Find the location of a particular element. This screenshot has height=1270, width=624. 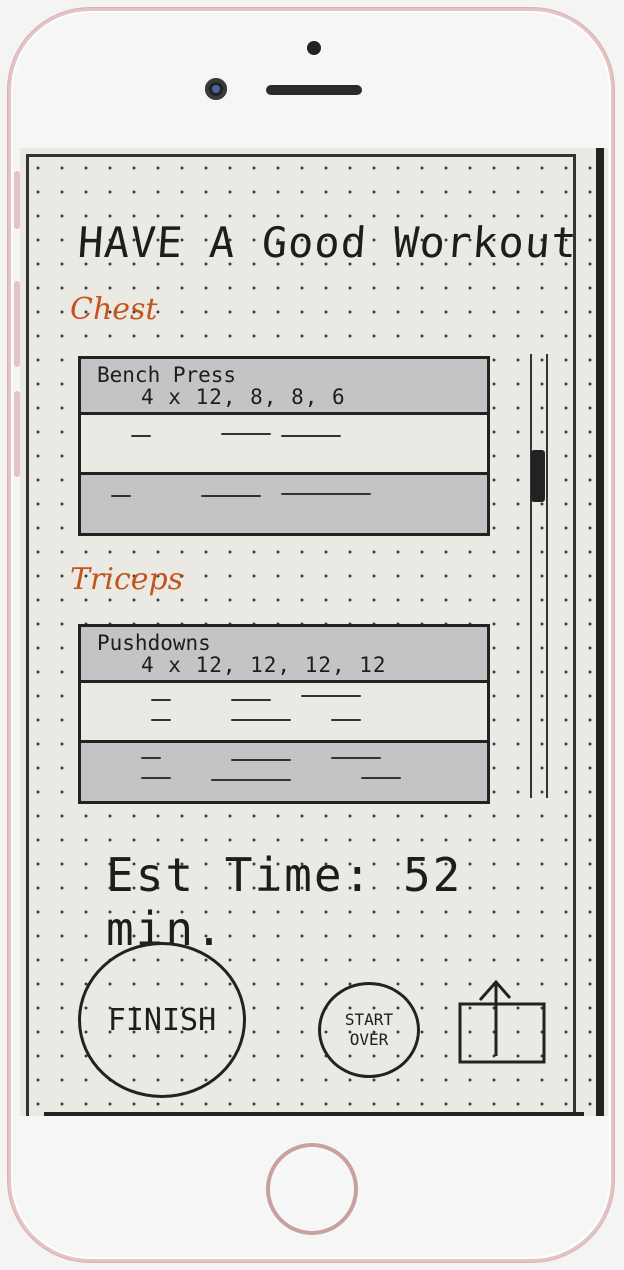

exercise-name: Bench Press is located at coordinates (167, 375).